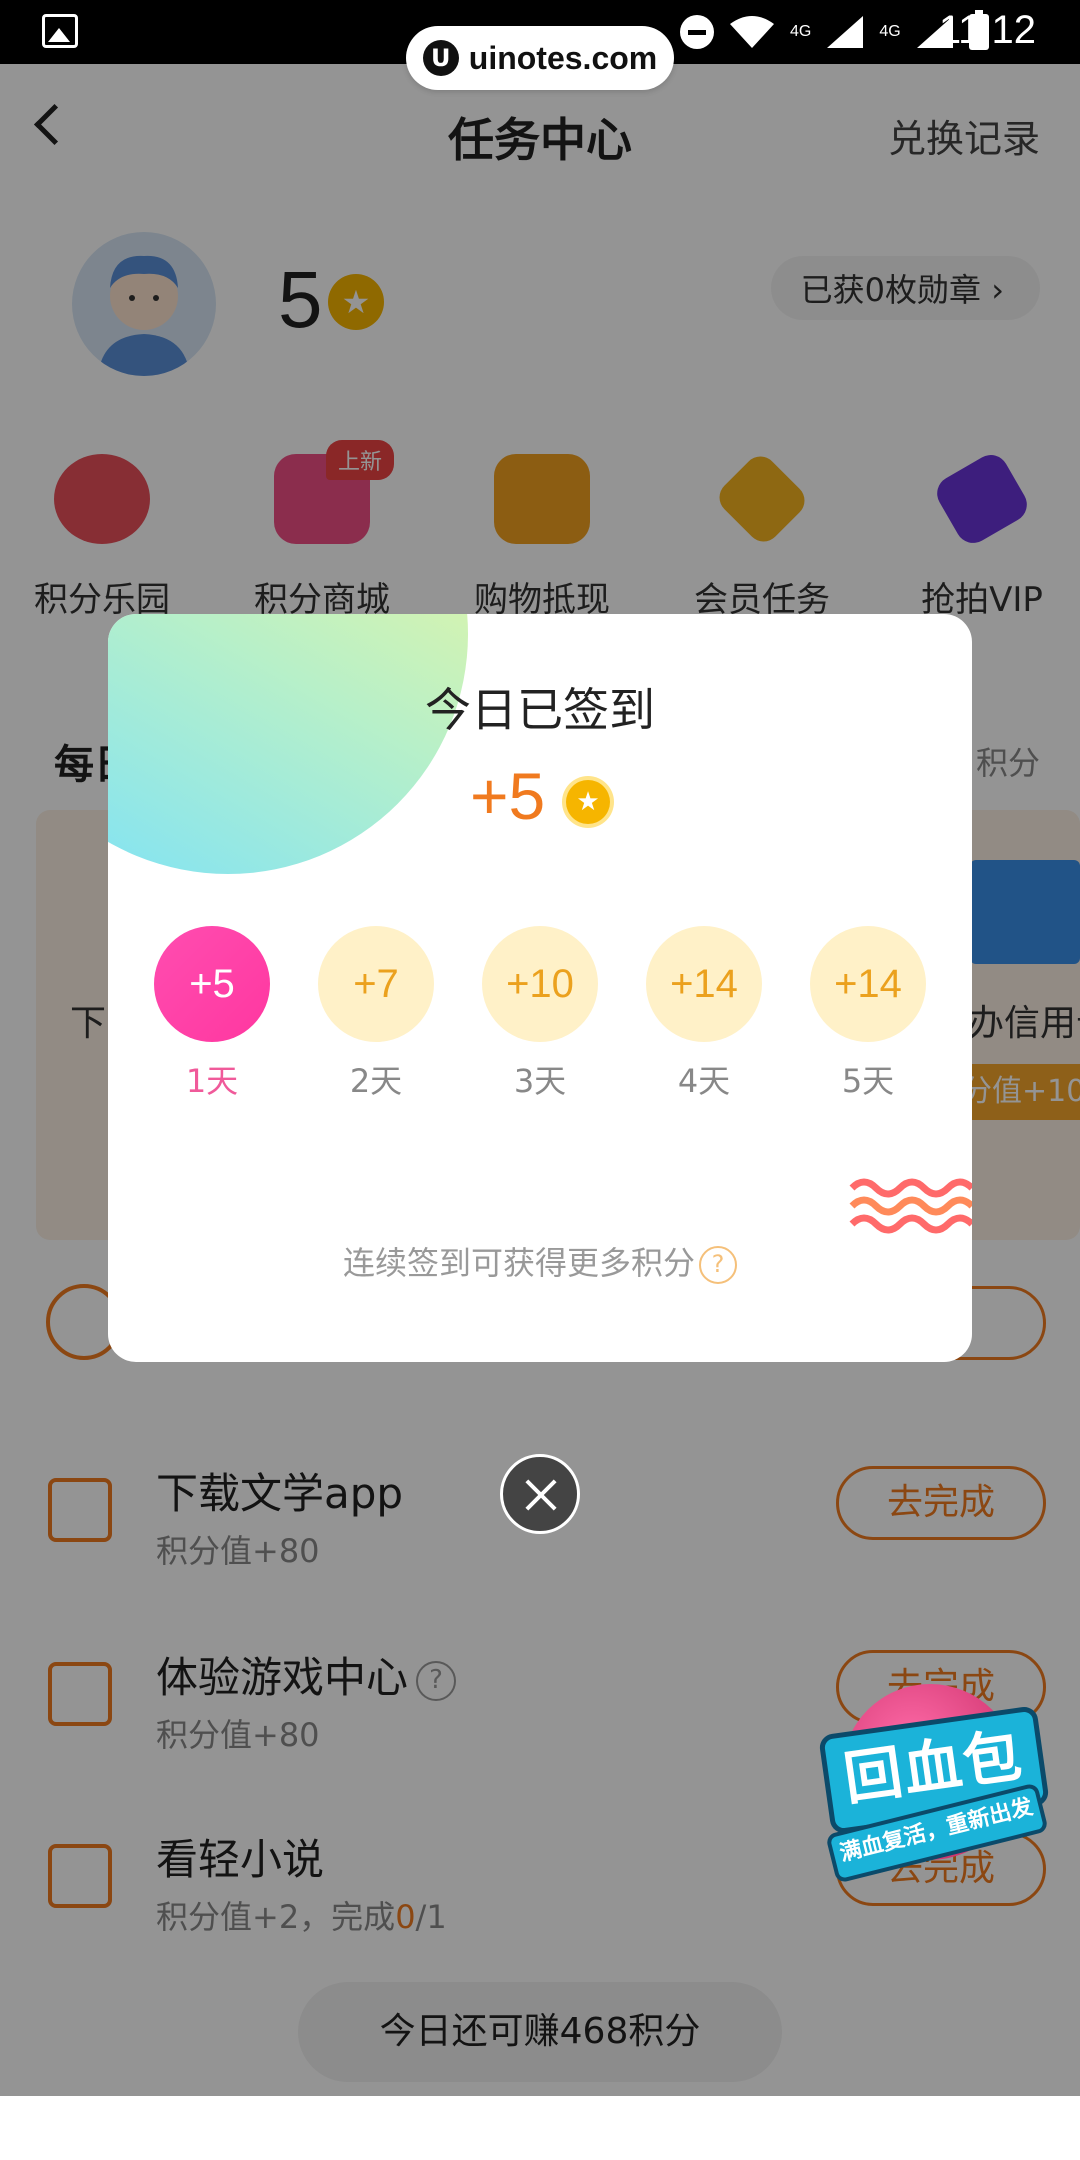  Describe the element at coordinates (508, 796) in the screenshot. I see `modal-reward: +5` at that location.